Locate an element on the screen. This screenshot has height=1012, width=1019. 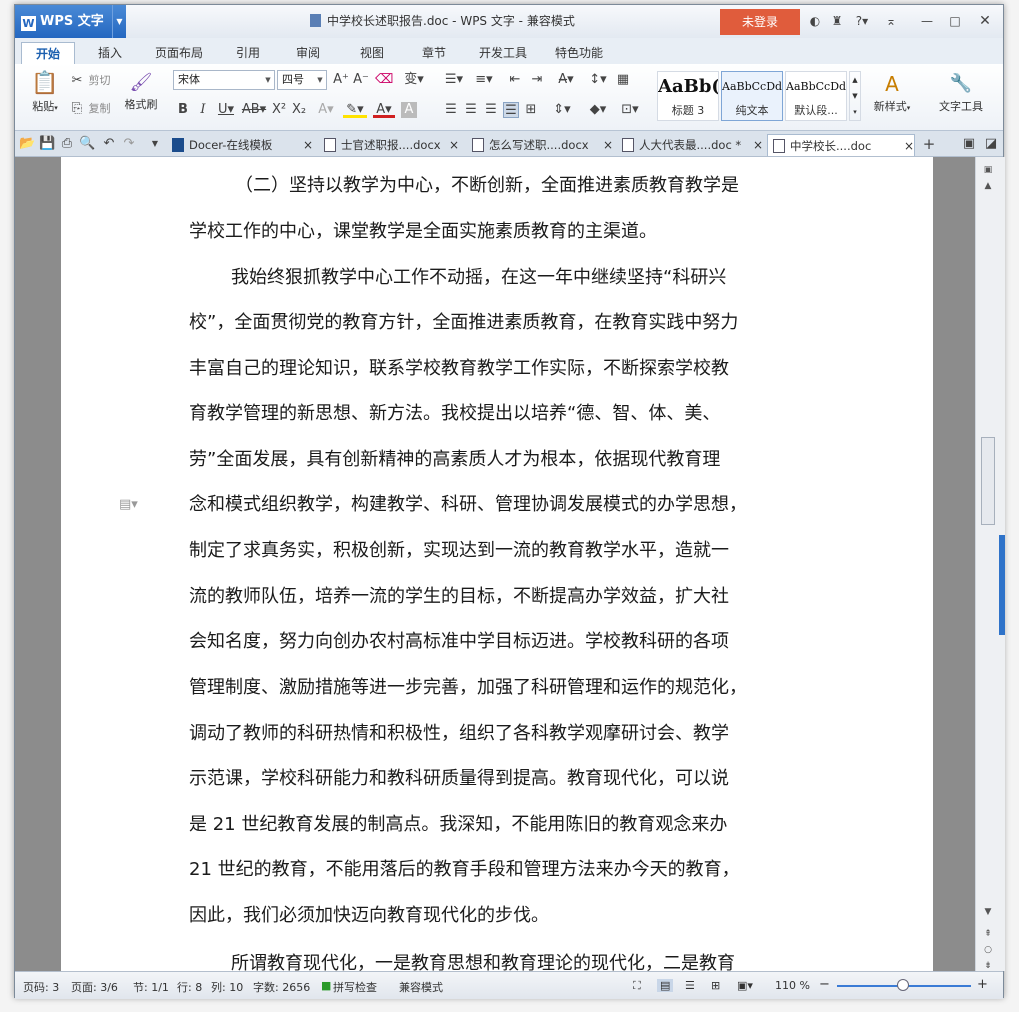
scroll-up-icon: ▲ is located at coordinates (988, 186).